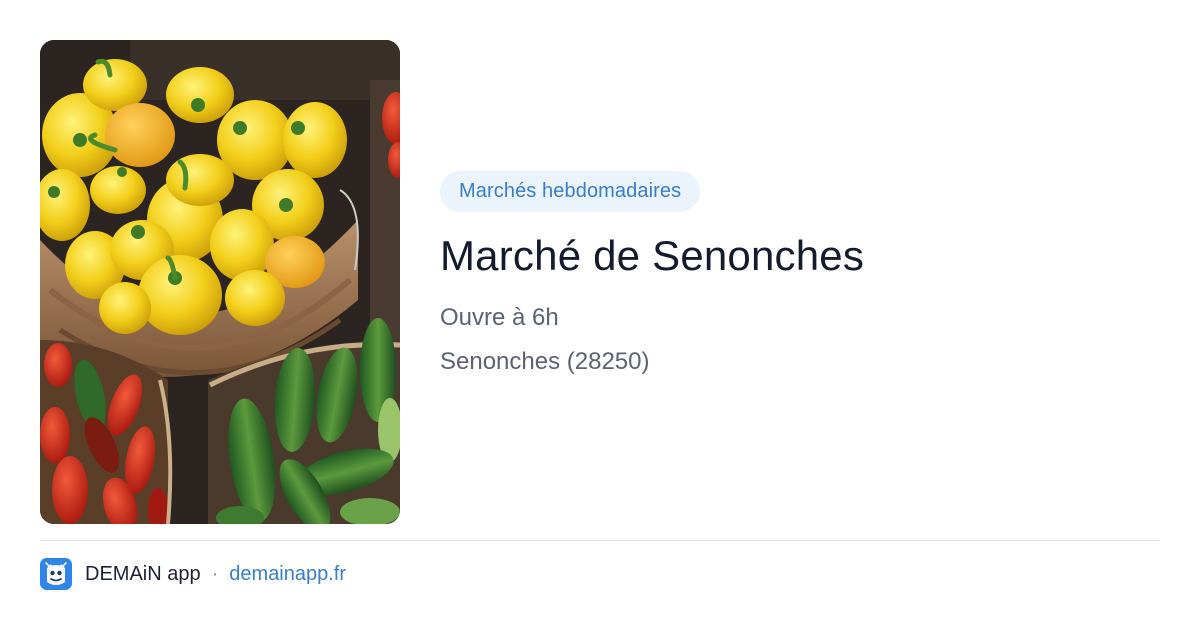 Image resolution: width=1200 pixels, height=630 pixels. What do you see at coordinates (287, 574) in the screenshot?
I see `app-domain-link: demainapp.fr` at bounding box center [287, 574].